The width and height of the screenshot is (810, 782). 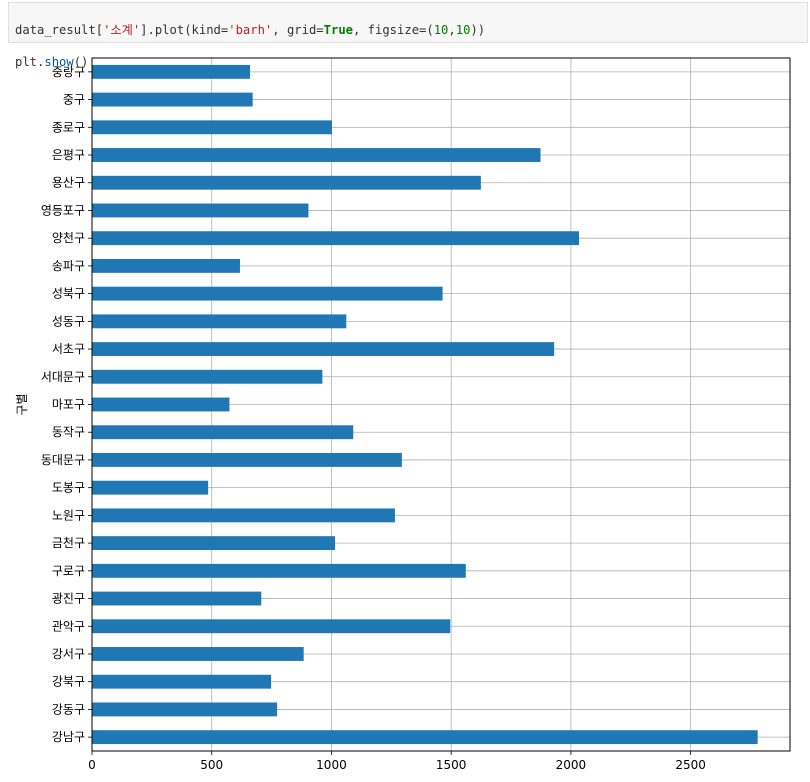 I want to click on y-tick-label: 관악구, so click(x=68, y=626).